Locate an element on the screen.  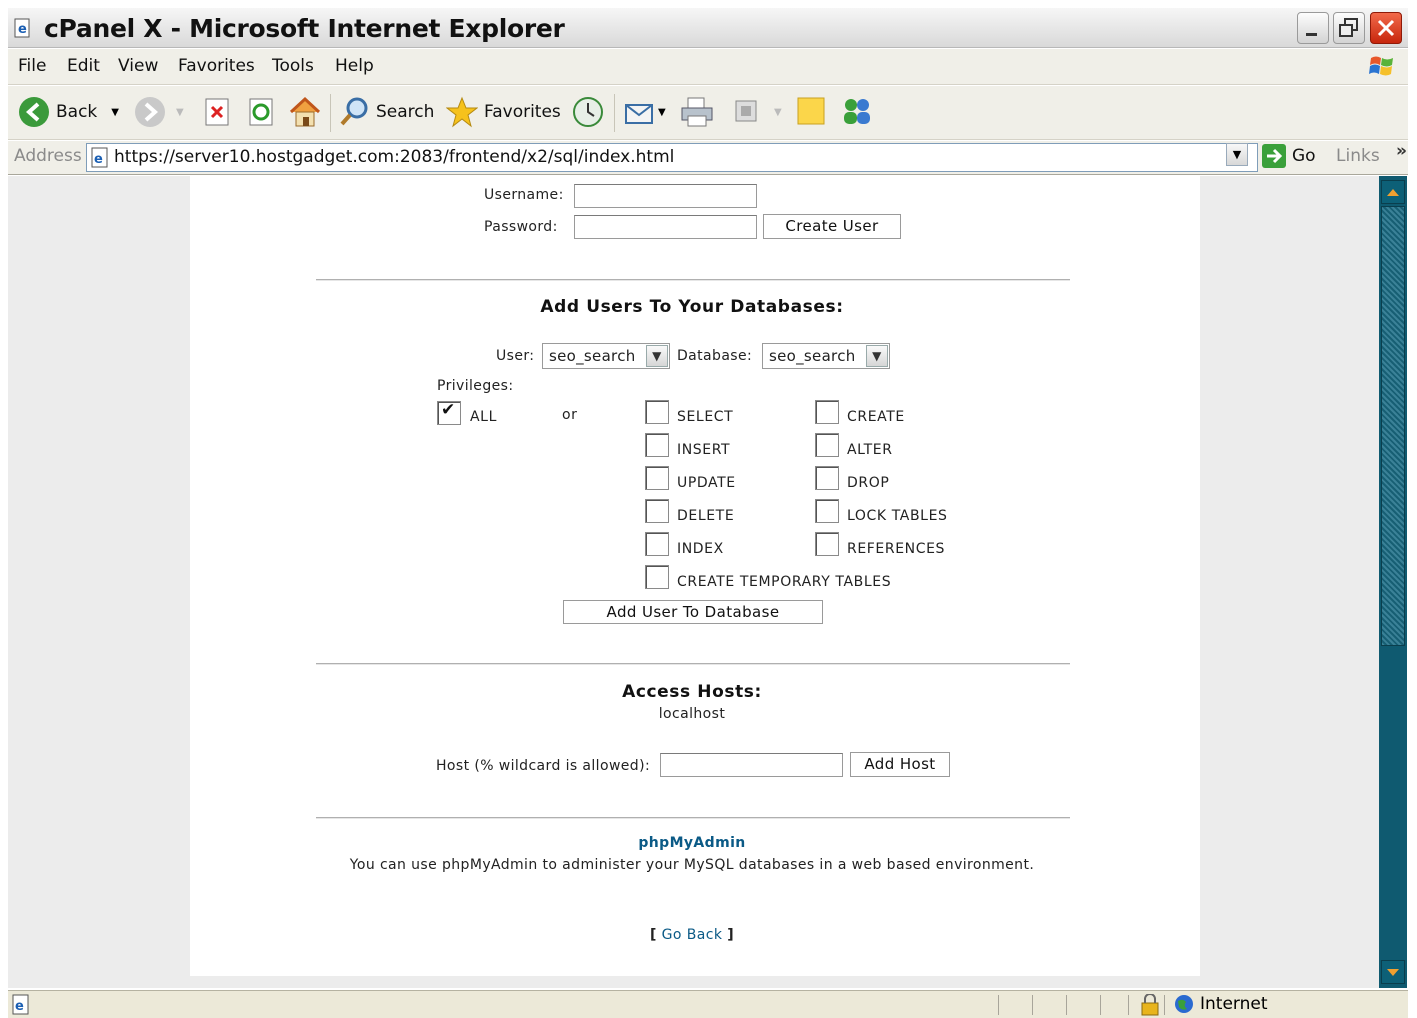
access-hosts-heading: Access Hosts: is located at coordinates (692, 692).